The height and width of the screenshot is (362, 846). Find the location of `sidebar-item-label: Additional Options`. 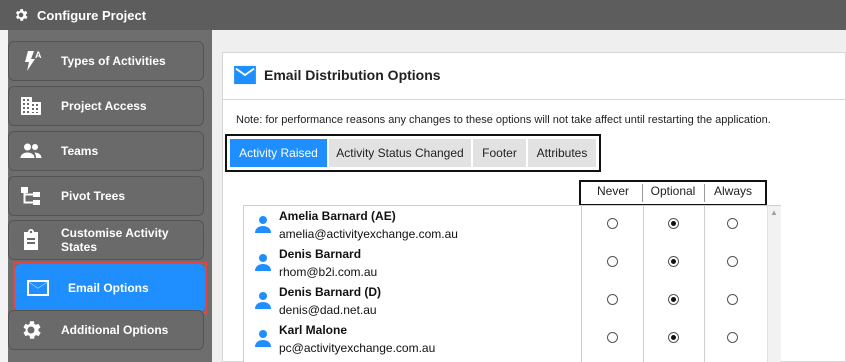

sidebar-item-label: Additional Options is located at coordinates (115, 330).